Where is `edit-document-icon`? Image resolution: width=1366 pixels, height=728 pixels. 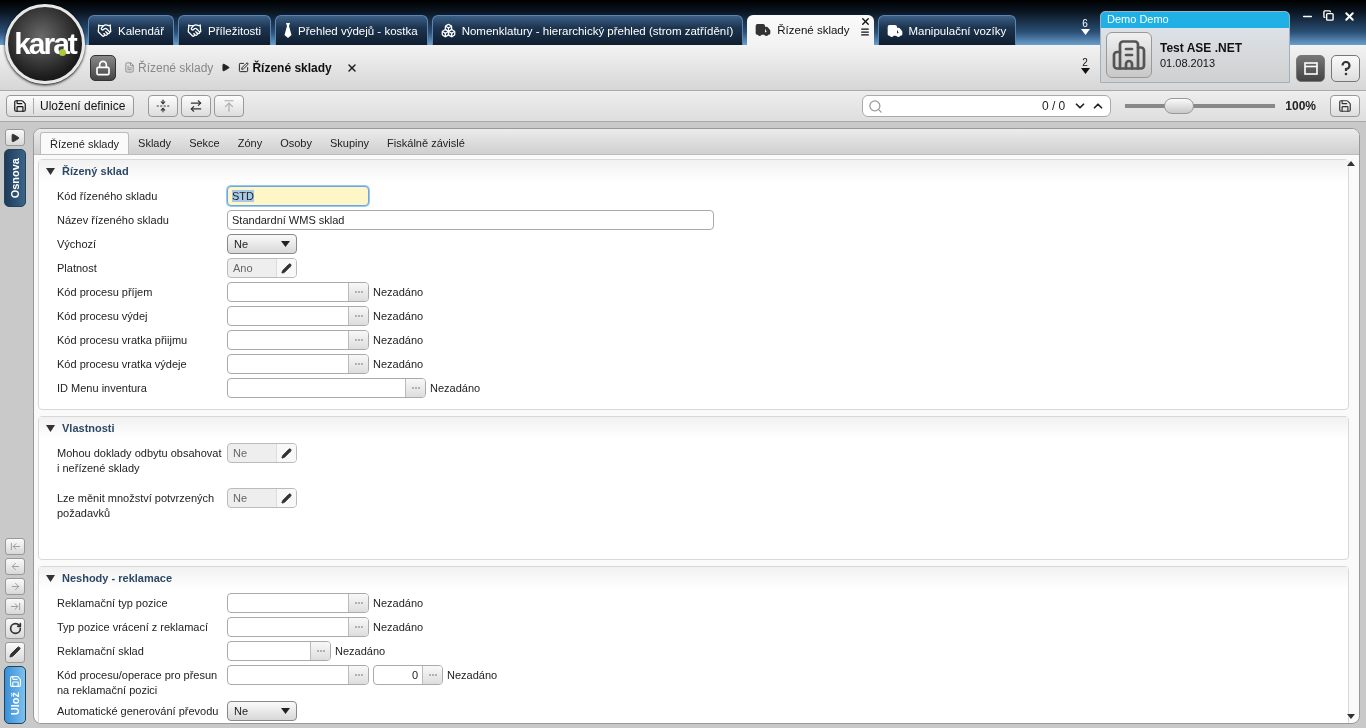 edit-document-icon is located at coordinates (244, 67).